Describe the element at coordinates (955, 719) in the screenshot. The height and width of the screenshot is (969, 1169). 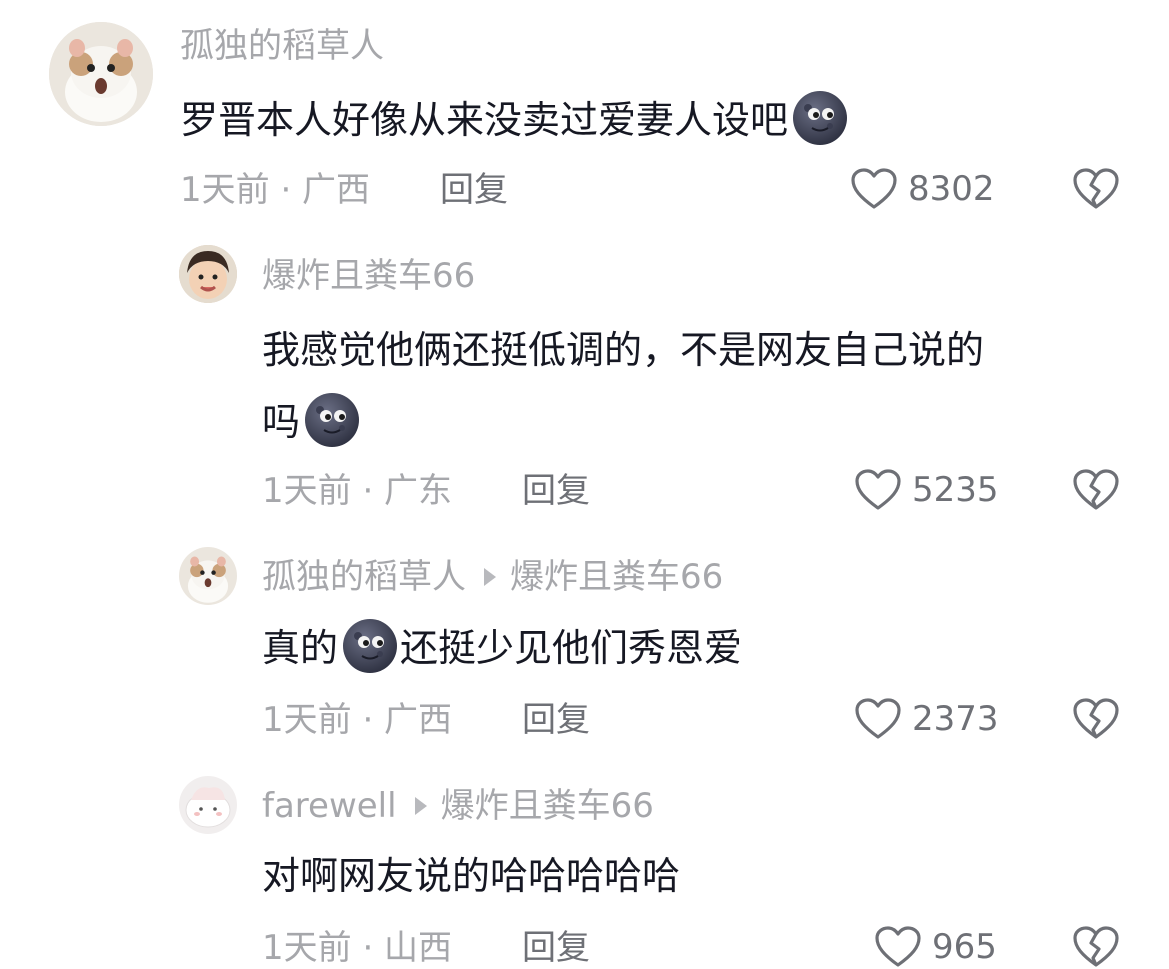
I see `like-count: 2373` at that location.